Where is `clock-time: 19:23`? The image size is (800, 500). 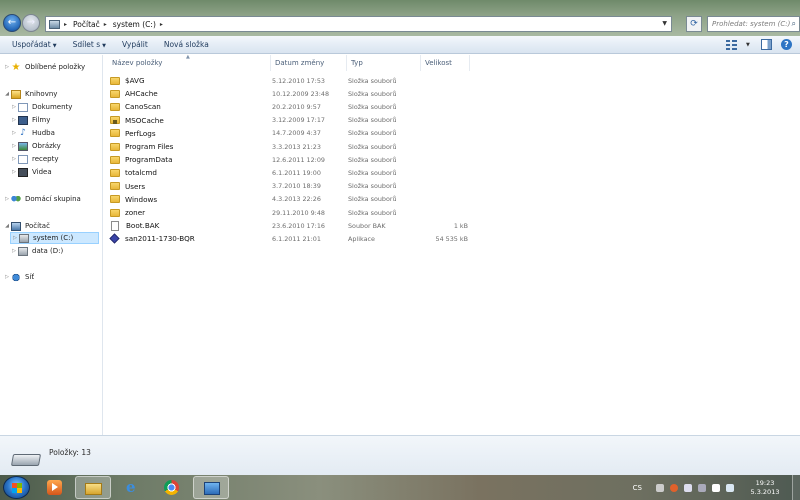 clock-time: 19:23 is located at coordinates (765, 482).